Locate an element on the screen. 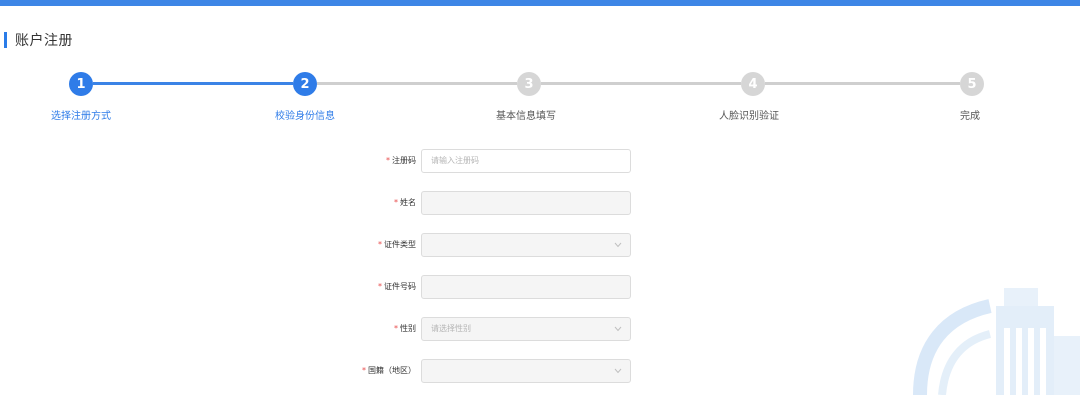  step-4-number: 4 is located at coordinates (753, 84).